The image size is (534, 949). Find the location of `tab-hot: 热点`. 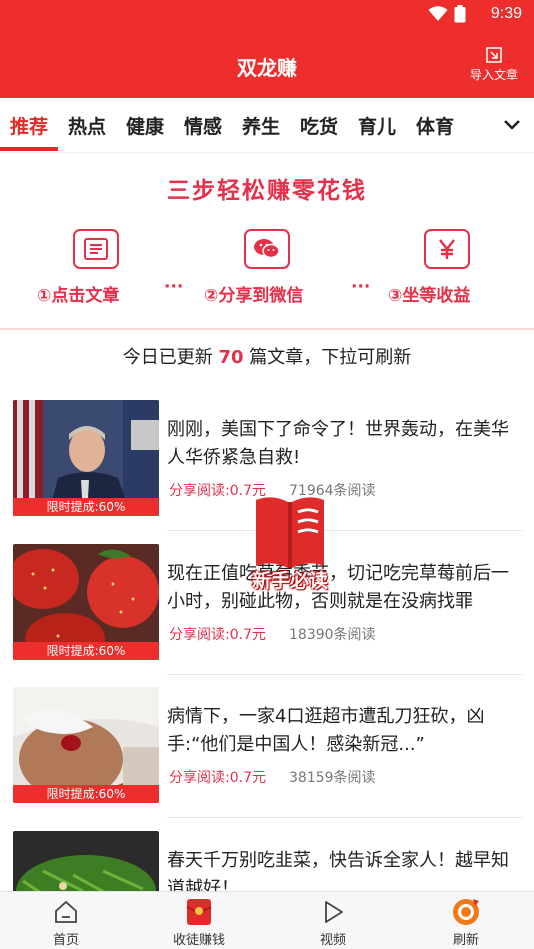

tab-hot: 热点 is located at coordinates (87, 125).